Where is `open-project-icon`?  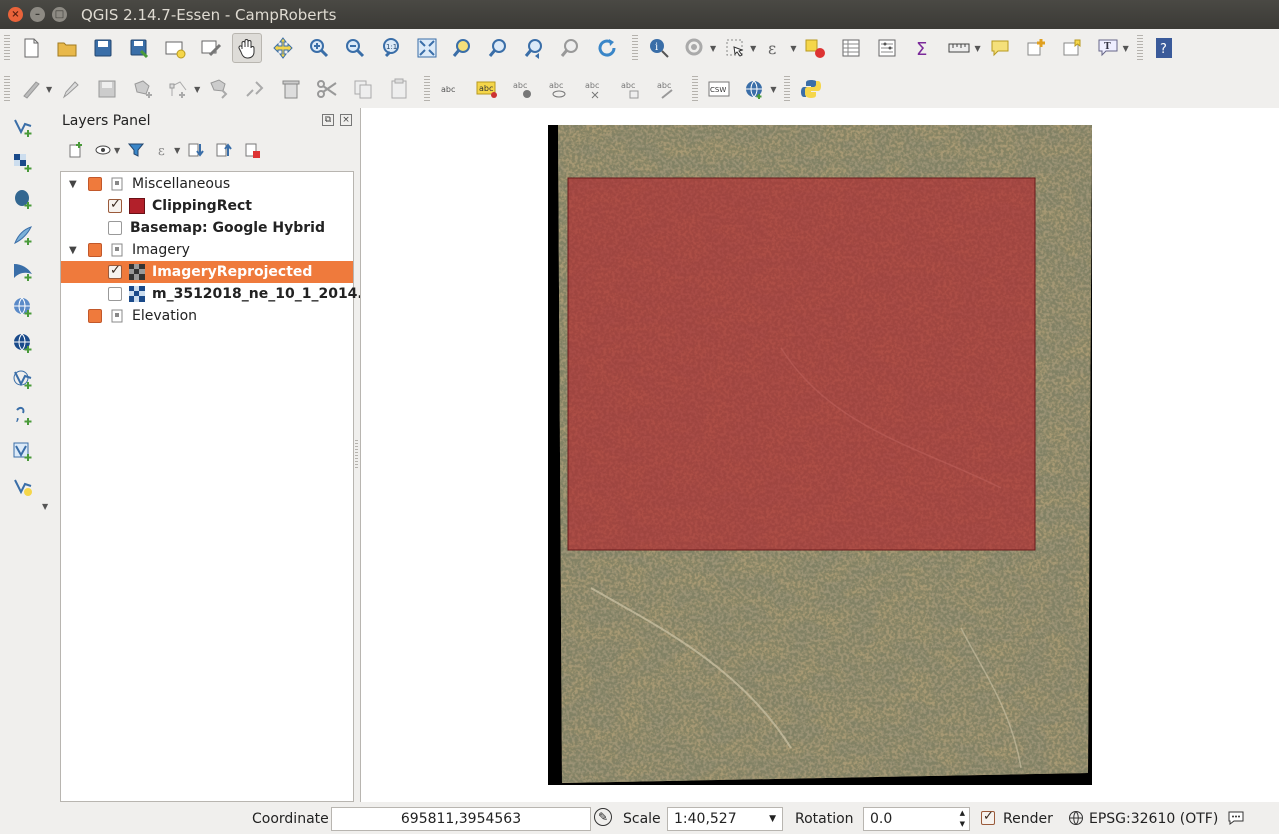
open-project-icon is located at coordinates (67, 48).